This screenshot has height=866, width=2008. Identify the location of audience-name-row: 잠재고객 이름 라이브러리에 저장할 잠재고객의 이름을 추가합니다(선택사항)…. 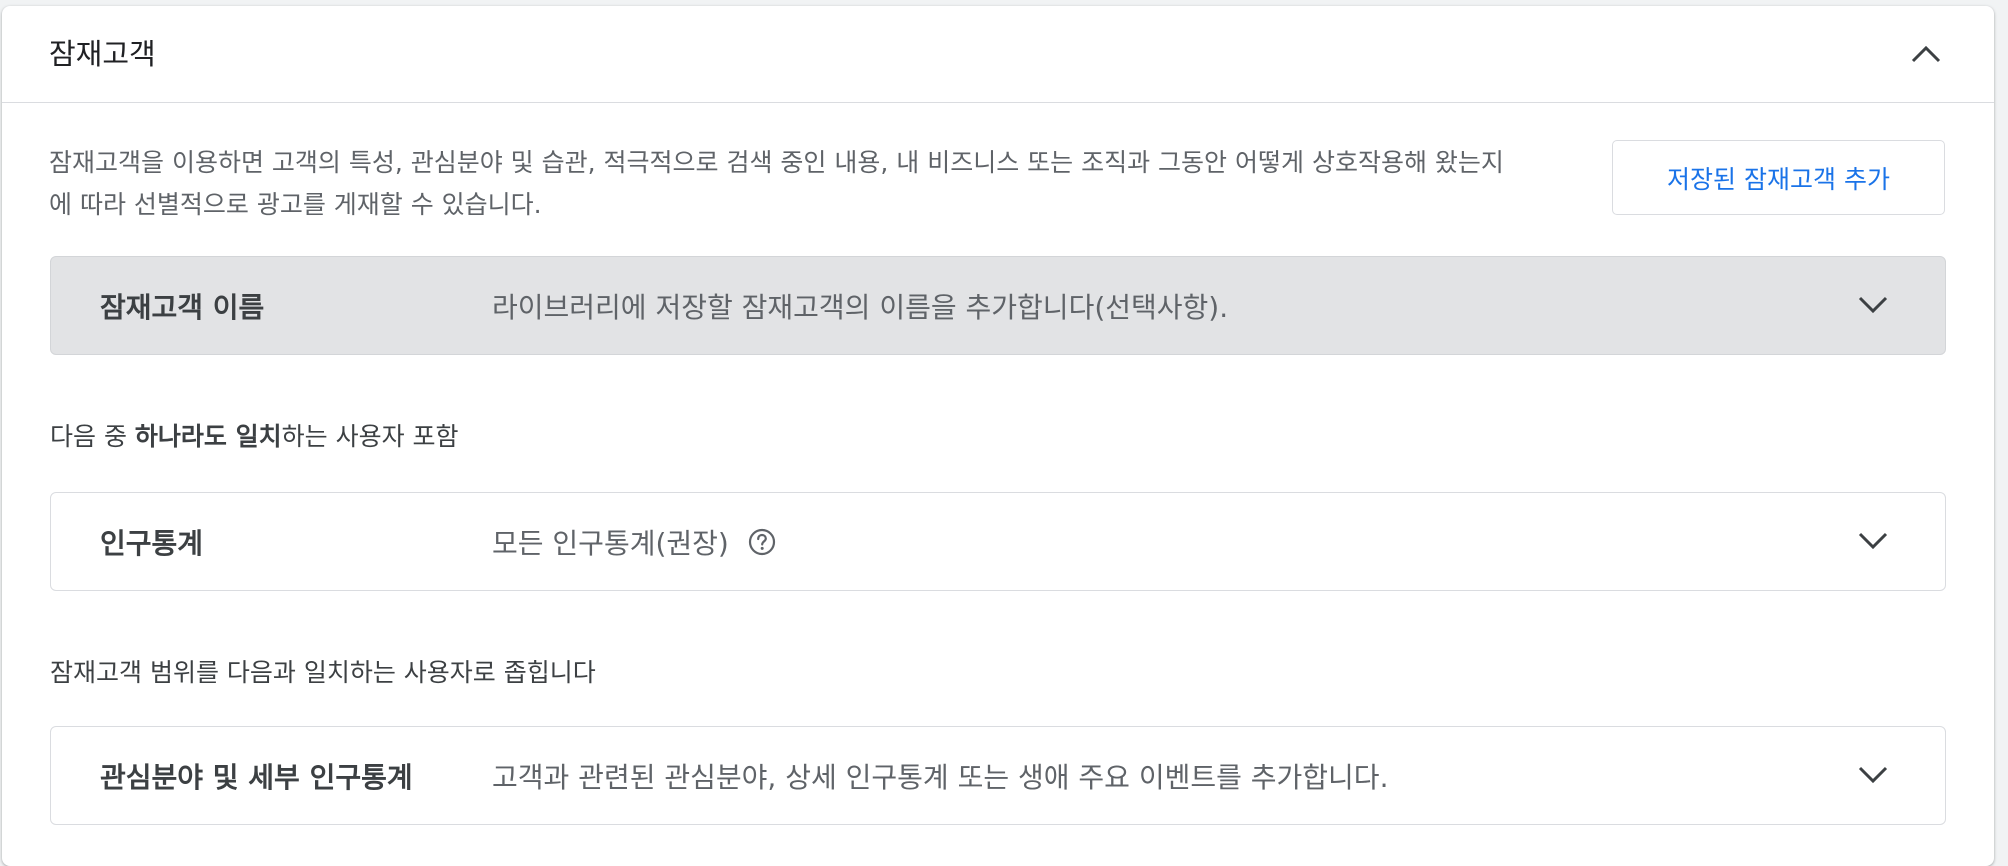
(998, 305).